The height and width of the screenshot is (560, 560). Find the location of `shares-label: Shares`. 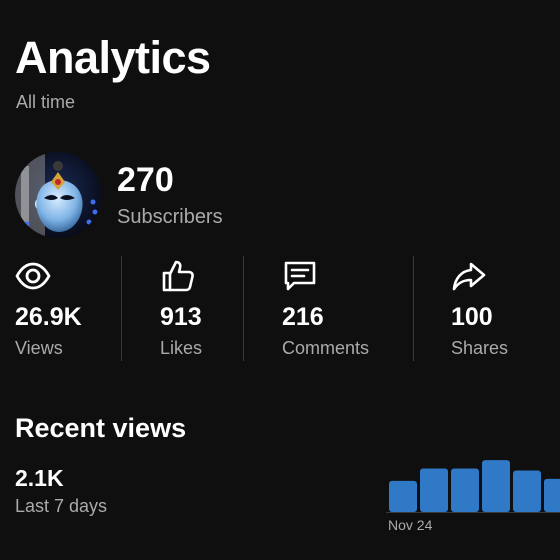

shares-label: Shares is located at coordinates (480, 348).